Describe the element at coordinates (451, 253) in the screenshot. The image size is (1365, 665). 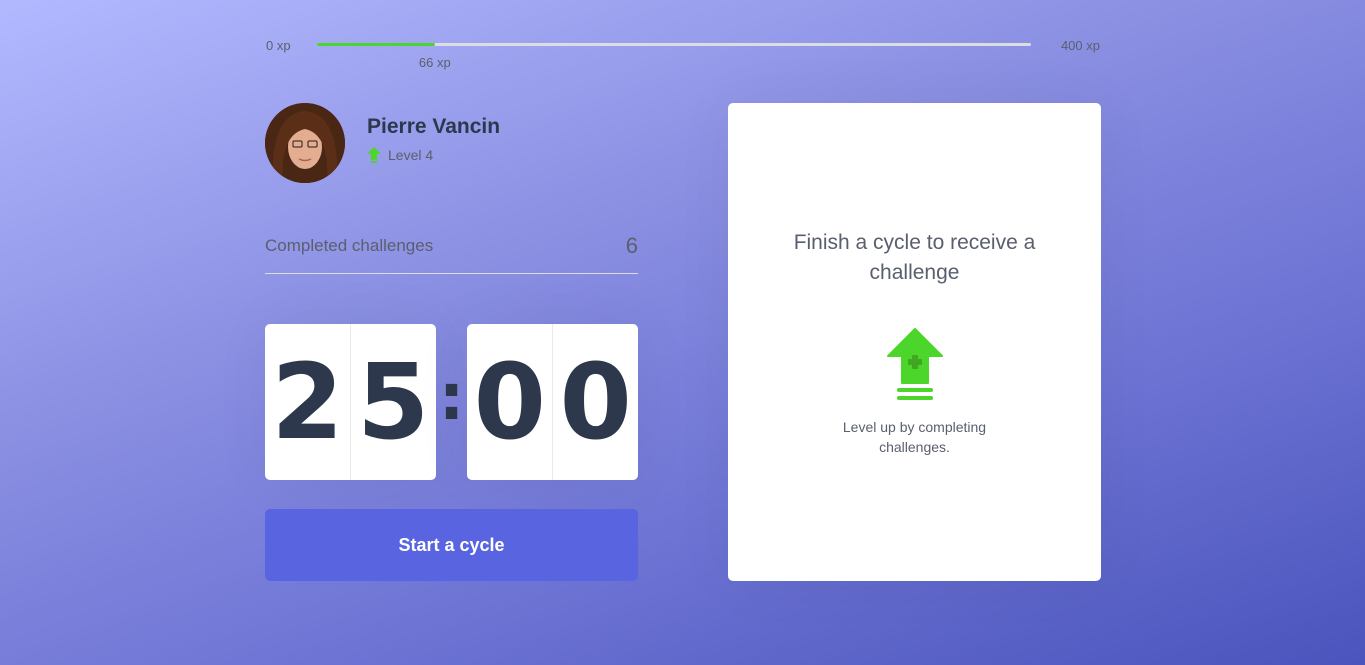
I see `completed-challenges: Completed challenges 6` at that location.